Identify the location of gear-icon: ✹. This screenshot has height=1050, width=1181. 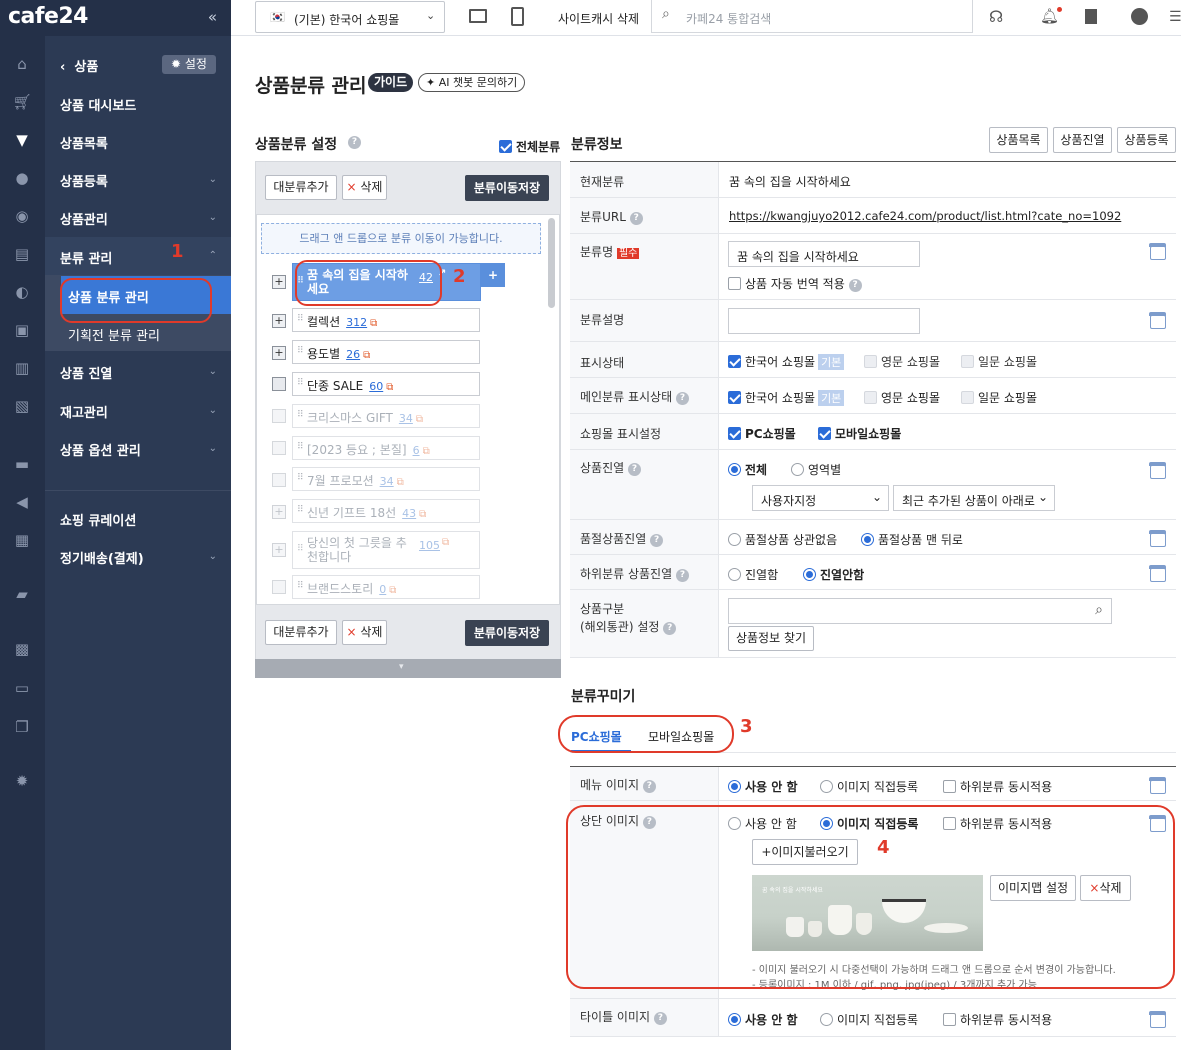
(22, 781).